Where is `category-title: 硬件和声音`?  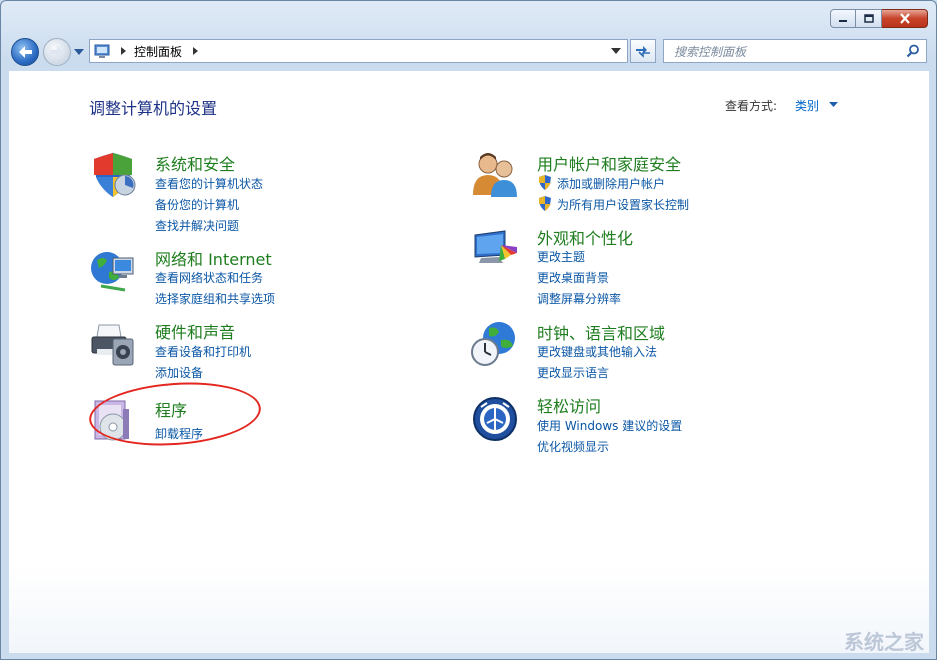 category-title: 硬件和声音 is located at coordinates (195, 331).